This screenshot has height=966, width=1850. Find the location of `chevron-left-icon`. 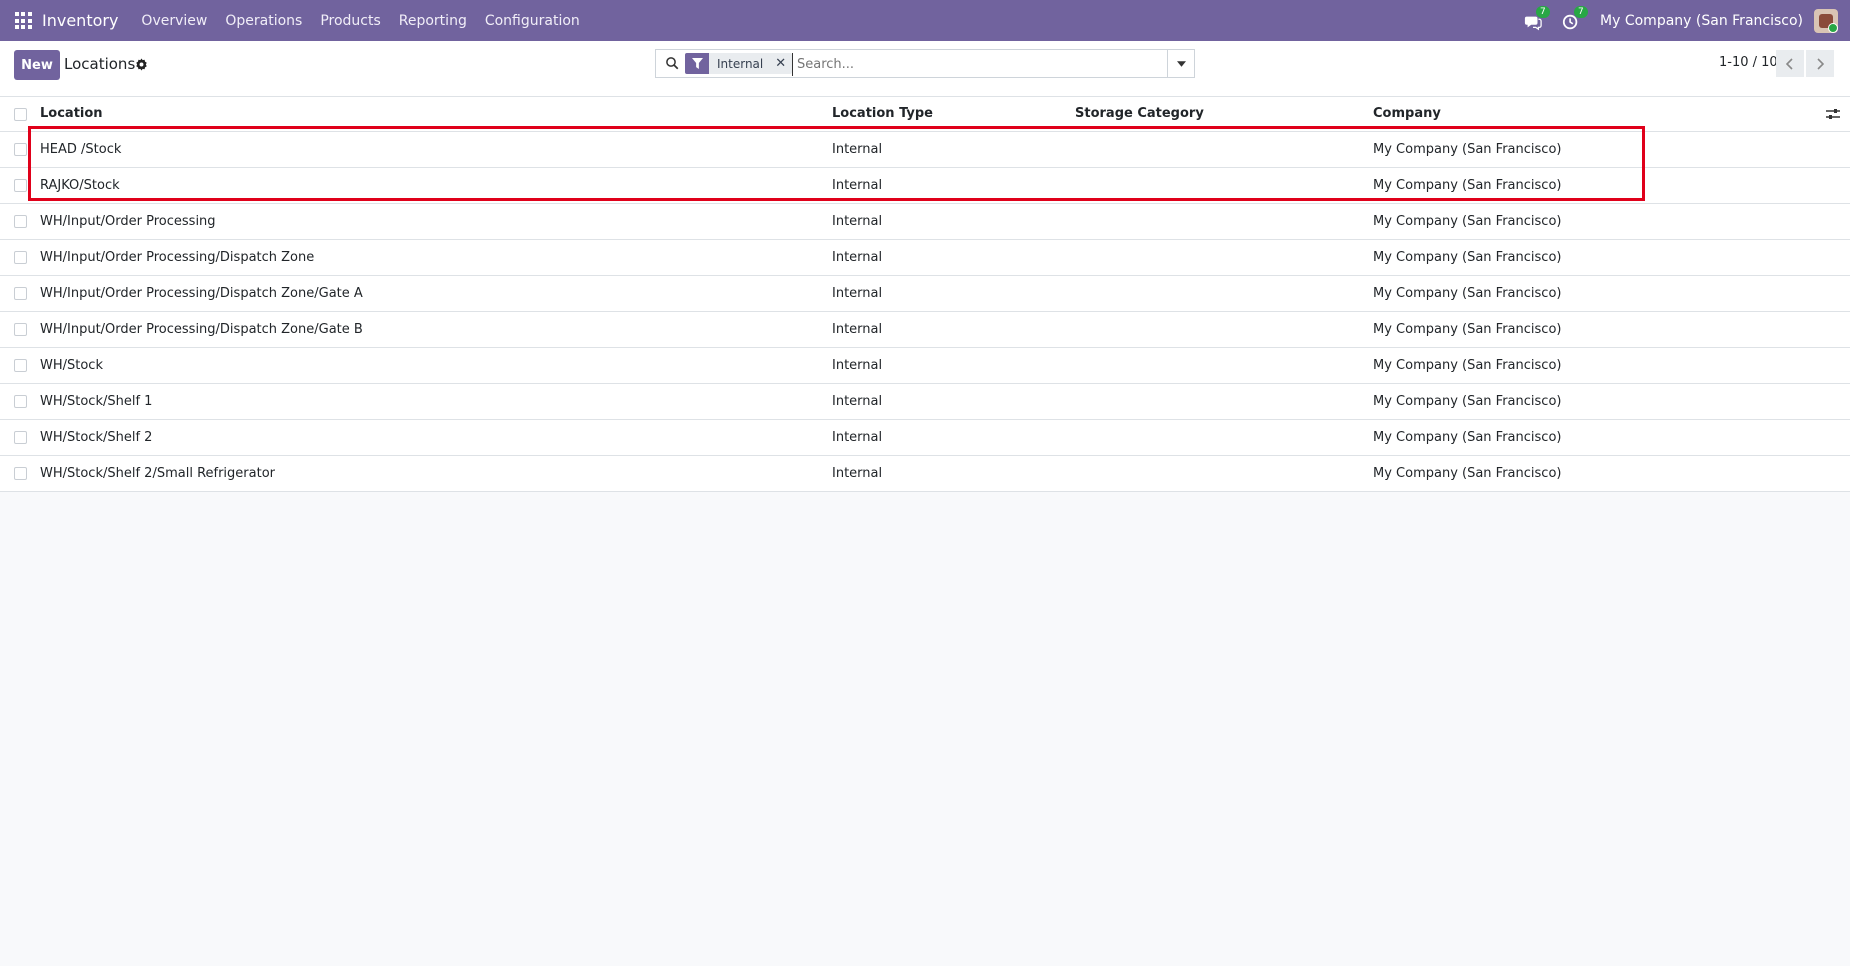

chevron-left-icon is located at coordinates (1789, 63).